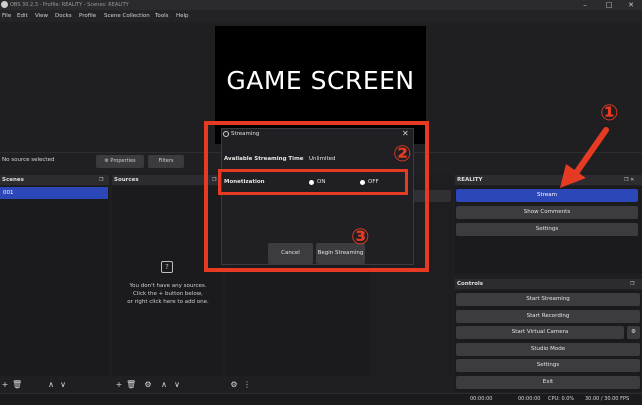  What do you see at coordinates (148, 385) in the screenshot?
I see `source-properties-gear-icon: ⚙` at bounding box center [148, 385].